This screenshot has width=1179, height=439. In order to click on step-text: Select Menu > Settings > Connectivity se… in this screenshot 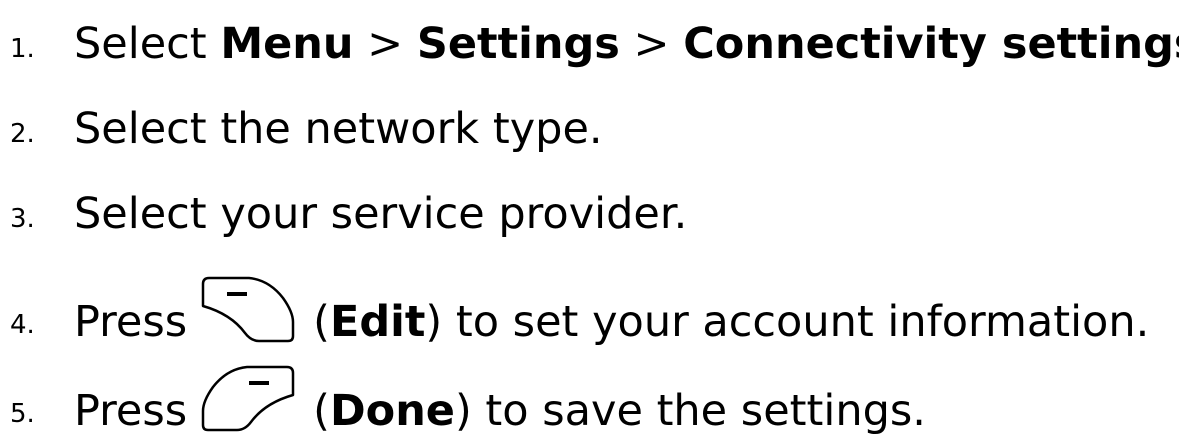, I will do `click(626, 44)`.